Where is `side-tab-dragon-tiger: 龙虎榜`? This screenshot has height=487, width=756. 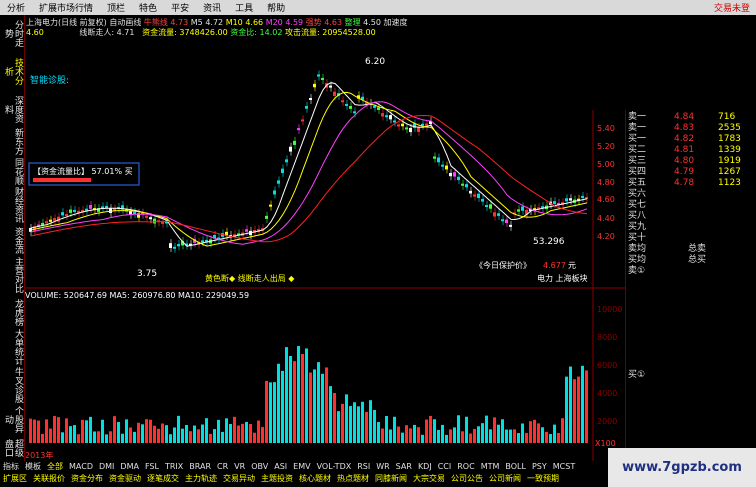 side-tab-dragon-tiger: 龙虎榜 is located at coordinates (11, 312).